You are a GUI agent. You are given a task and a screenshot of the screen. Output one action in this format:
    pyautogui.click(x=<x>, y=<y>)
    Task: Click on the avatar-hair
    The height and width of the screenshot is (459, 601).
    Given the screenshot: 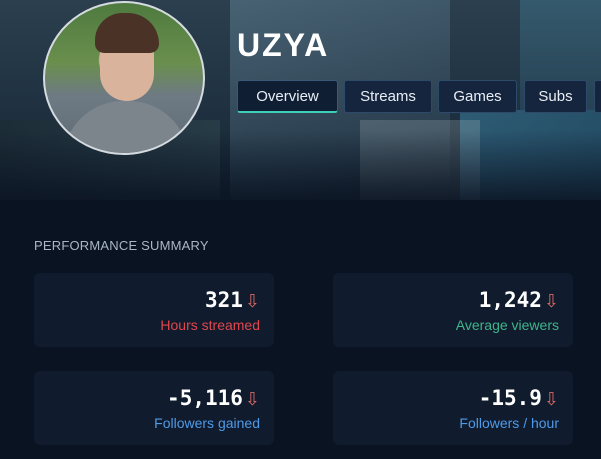 What is the action you would take?
    pyautogui.click(x=127, y=33)
    